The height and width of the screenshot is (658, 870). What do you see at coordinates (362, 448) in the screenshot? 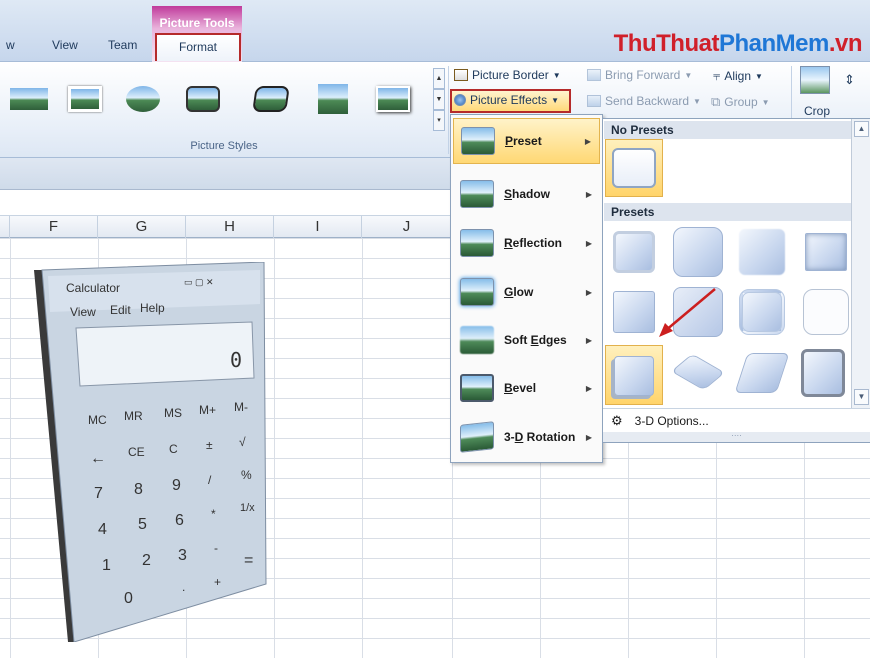
I see `grid-line` at bounding box center [362, 448].